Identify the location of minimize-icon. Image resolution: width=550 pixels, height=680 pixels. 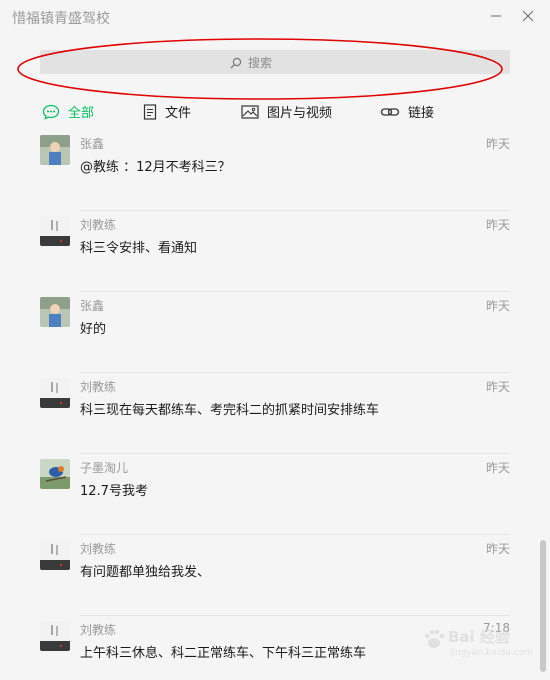
(496, 16).